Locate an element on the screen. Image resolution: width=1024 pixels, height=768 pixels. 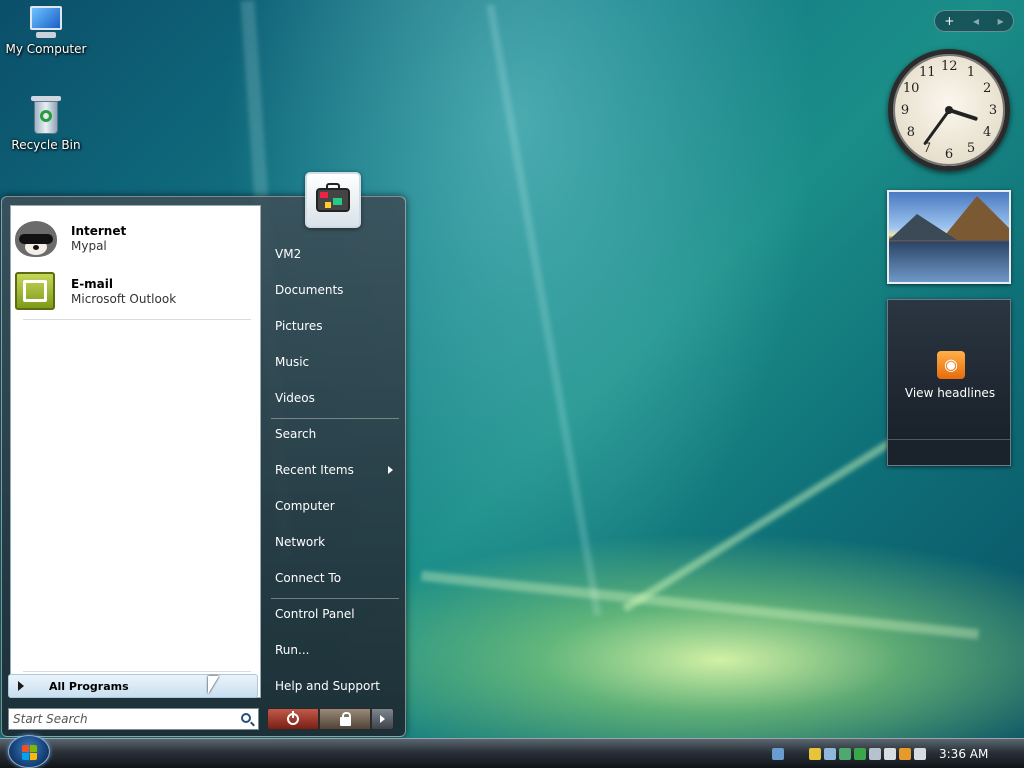
programs-separator is located at coordinates (137, 671).